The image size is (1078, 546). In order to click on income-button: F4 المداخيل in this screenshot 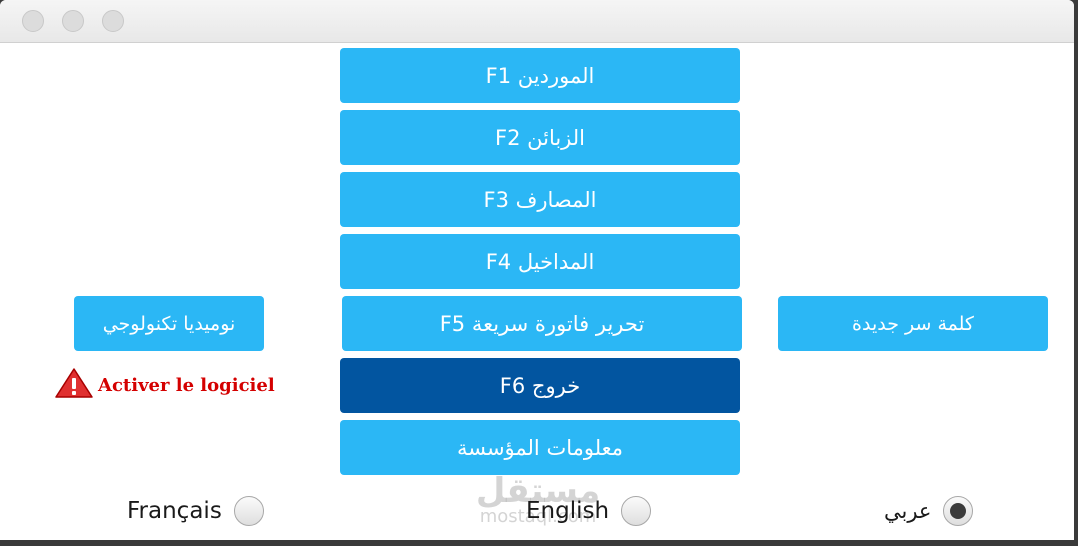, I will do `click(540, 261)`.